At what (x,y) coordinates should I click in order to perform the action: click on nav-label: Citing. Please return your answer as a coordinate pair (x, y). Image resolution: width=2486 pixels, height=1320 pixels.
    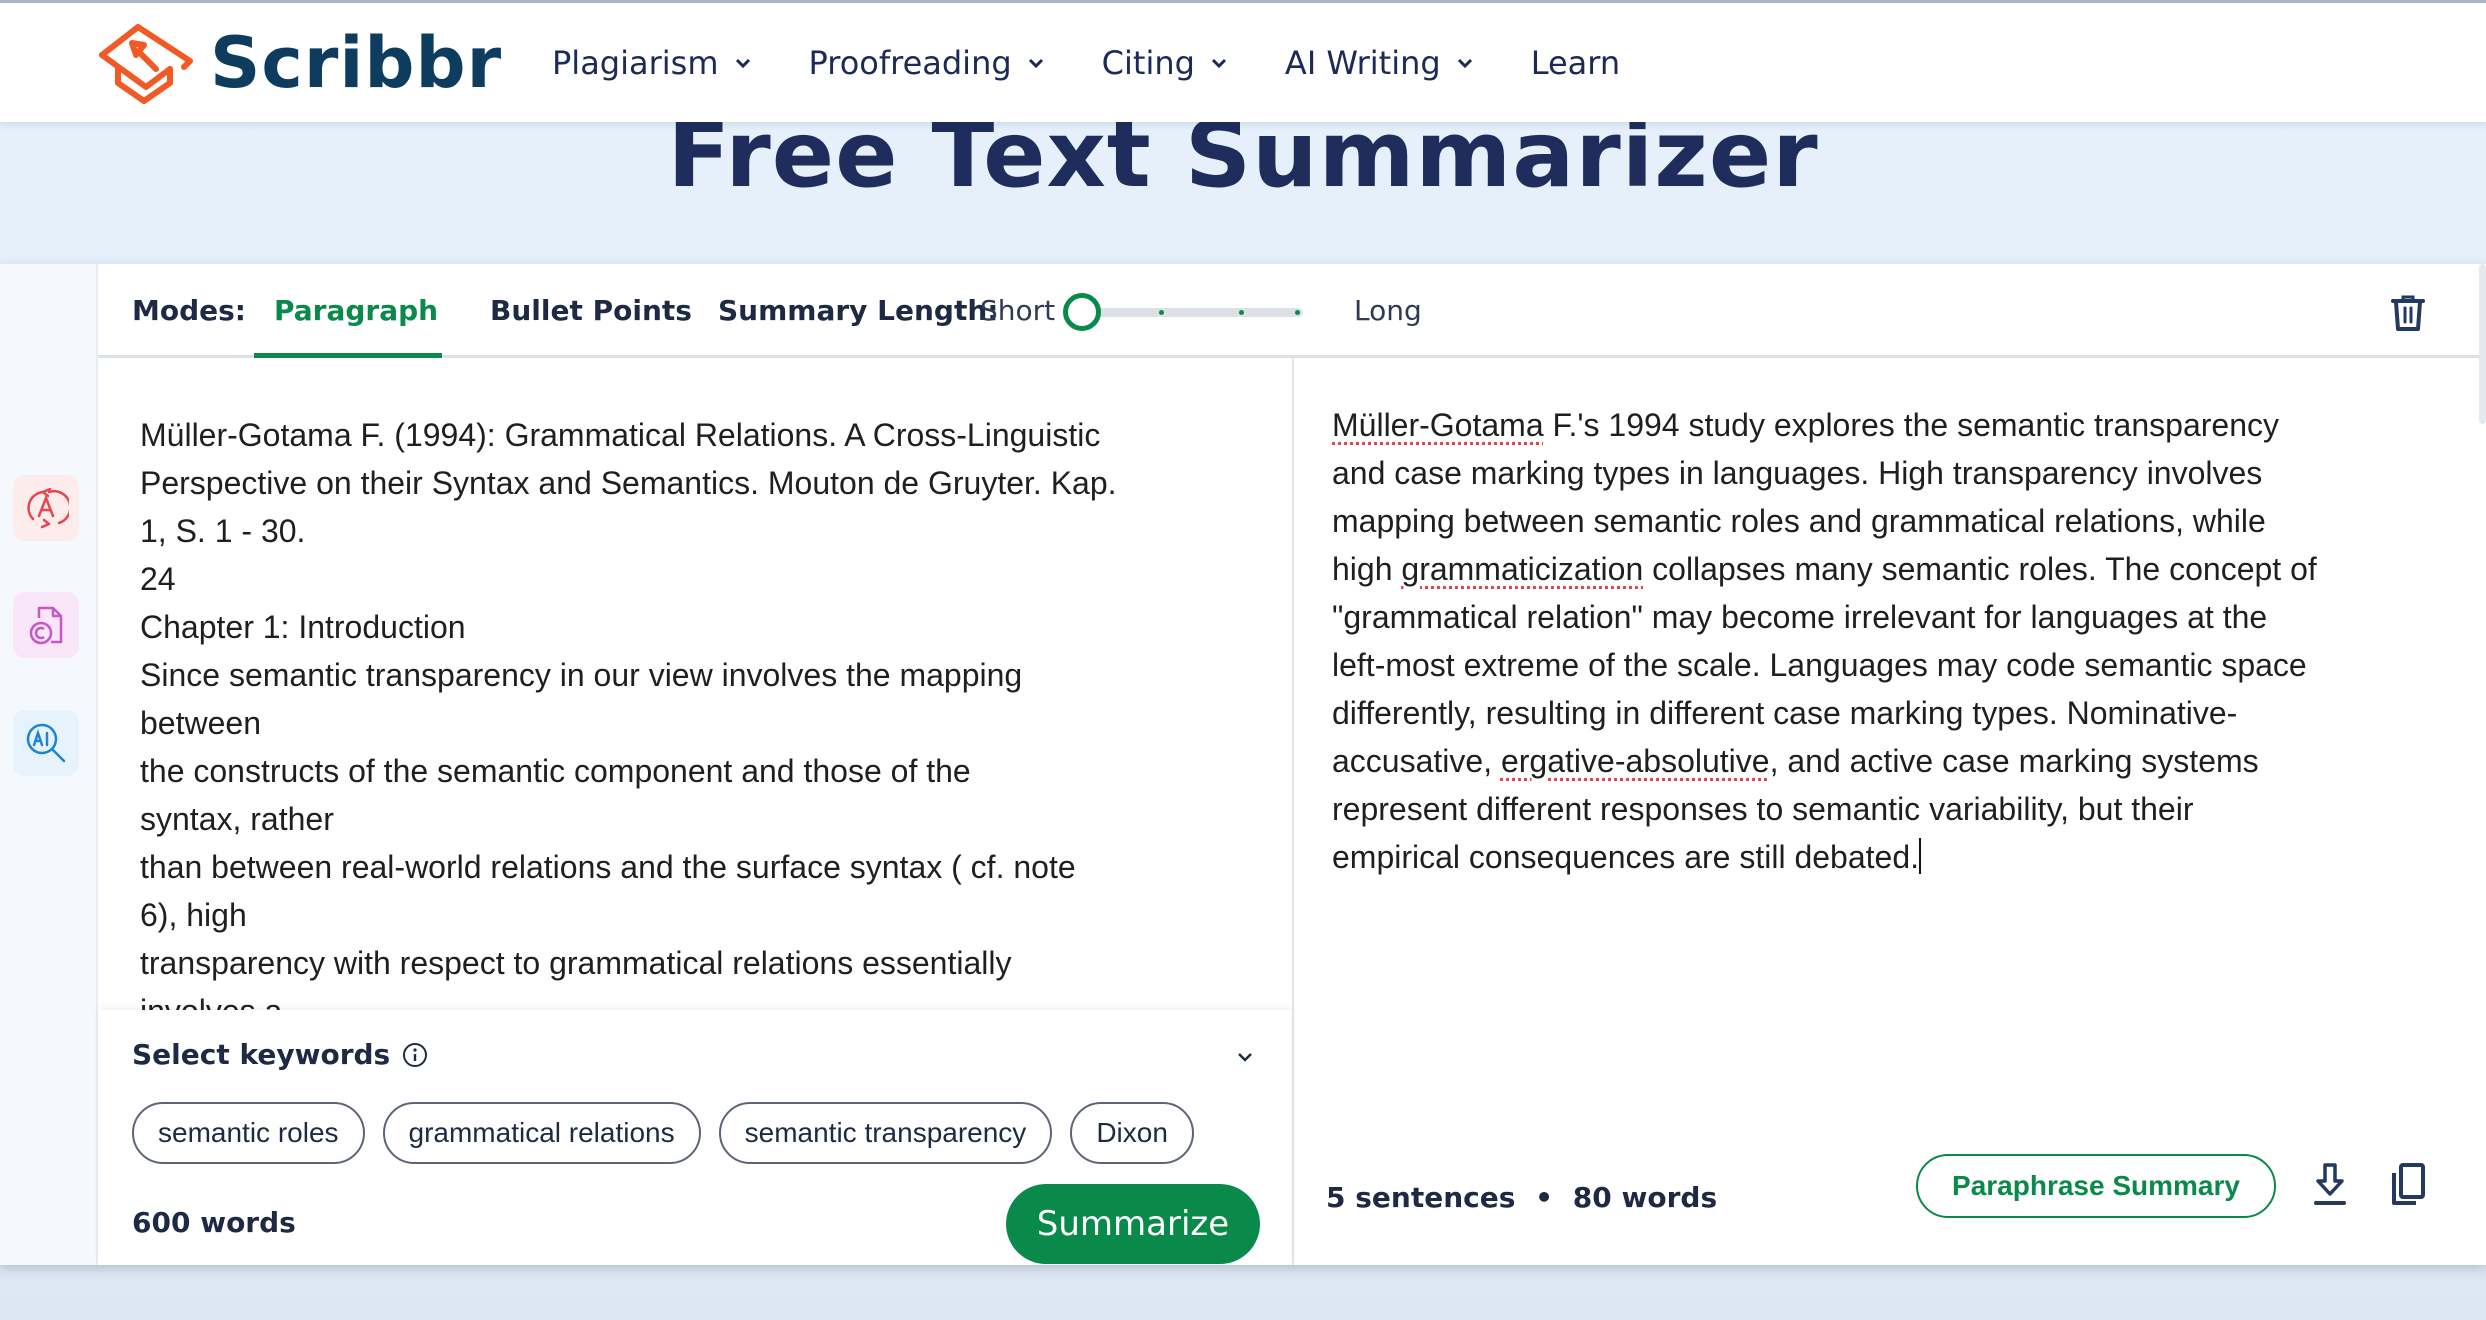
    Looking at the image, I should click on (1148, 62).